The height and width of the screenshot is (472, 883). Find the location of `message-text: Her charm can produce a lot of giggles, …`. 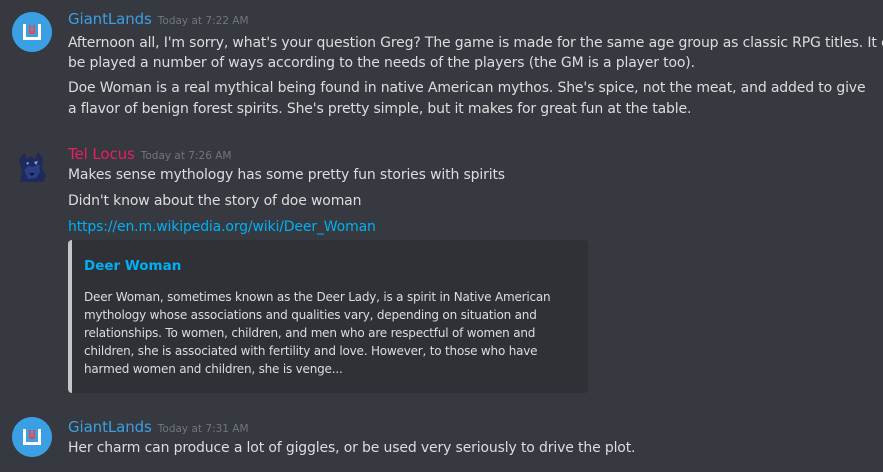

message-text: Her charm can produce a lot of giggles, … is located at coordinates (352, 448).